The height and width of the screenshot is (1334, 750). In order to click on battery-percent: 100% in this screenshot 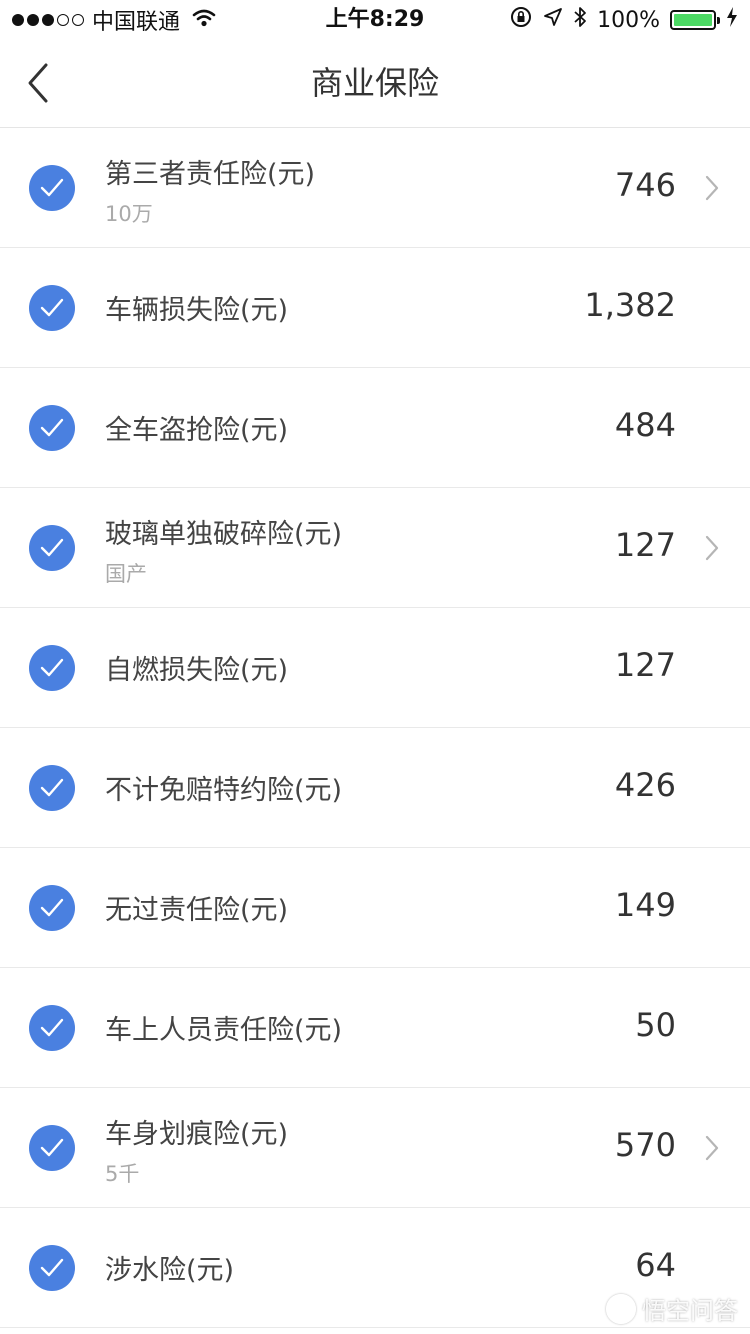, I will do `click(628, 20)`.